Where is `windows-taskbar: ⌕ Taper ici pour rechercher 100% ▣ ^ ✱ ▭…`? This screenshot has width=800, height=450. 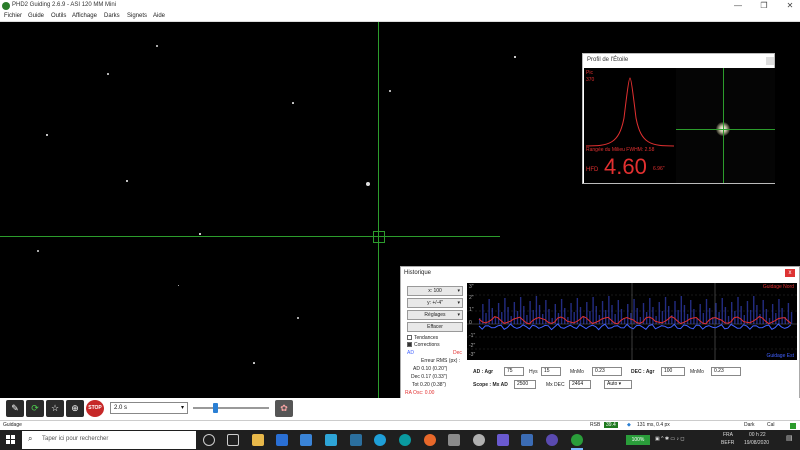 windows-taskbar: ⌕ Taper ici pour rechercher 100% ▣ ^ ✱ ▭… is located at coordinates (400, 440).